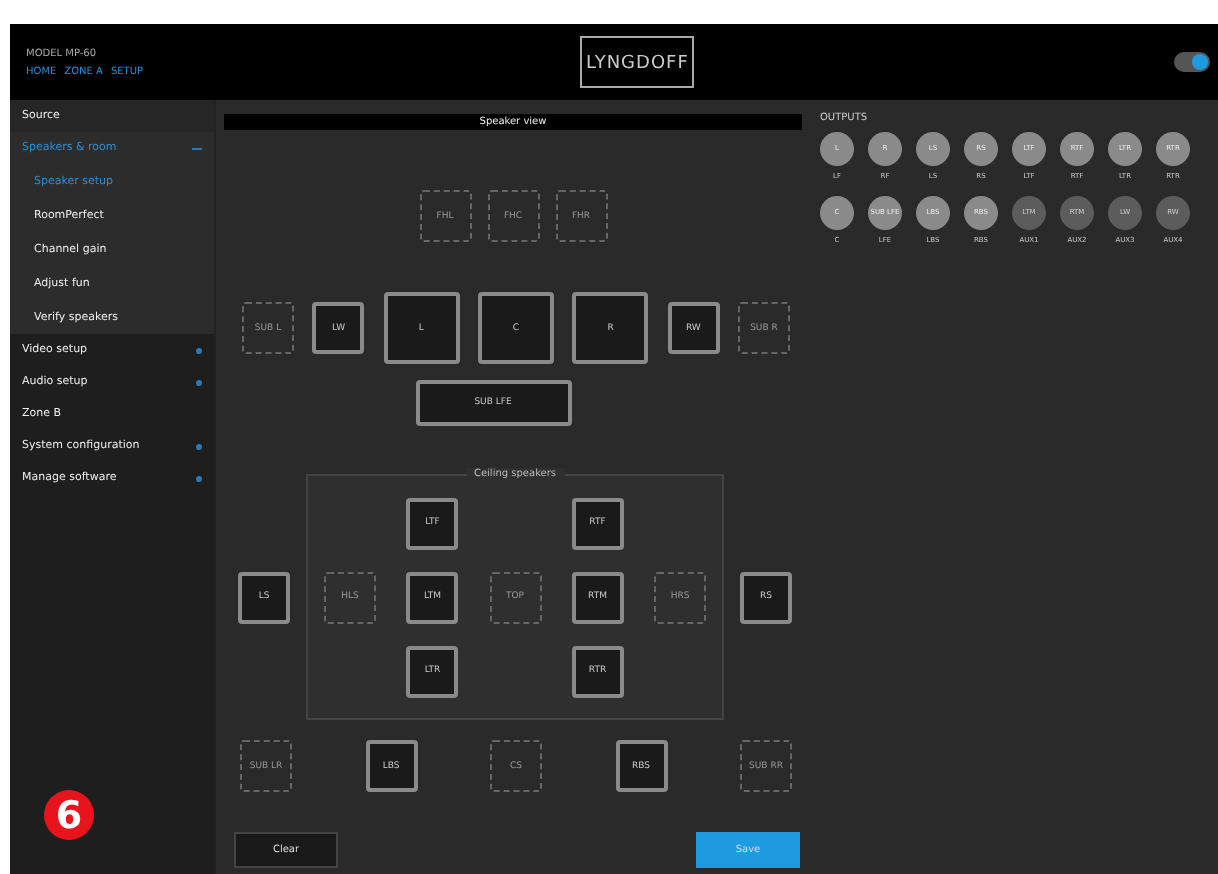 The image size is (1218, 874). I want to click on toggle-switch, so click(1192, 62).